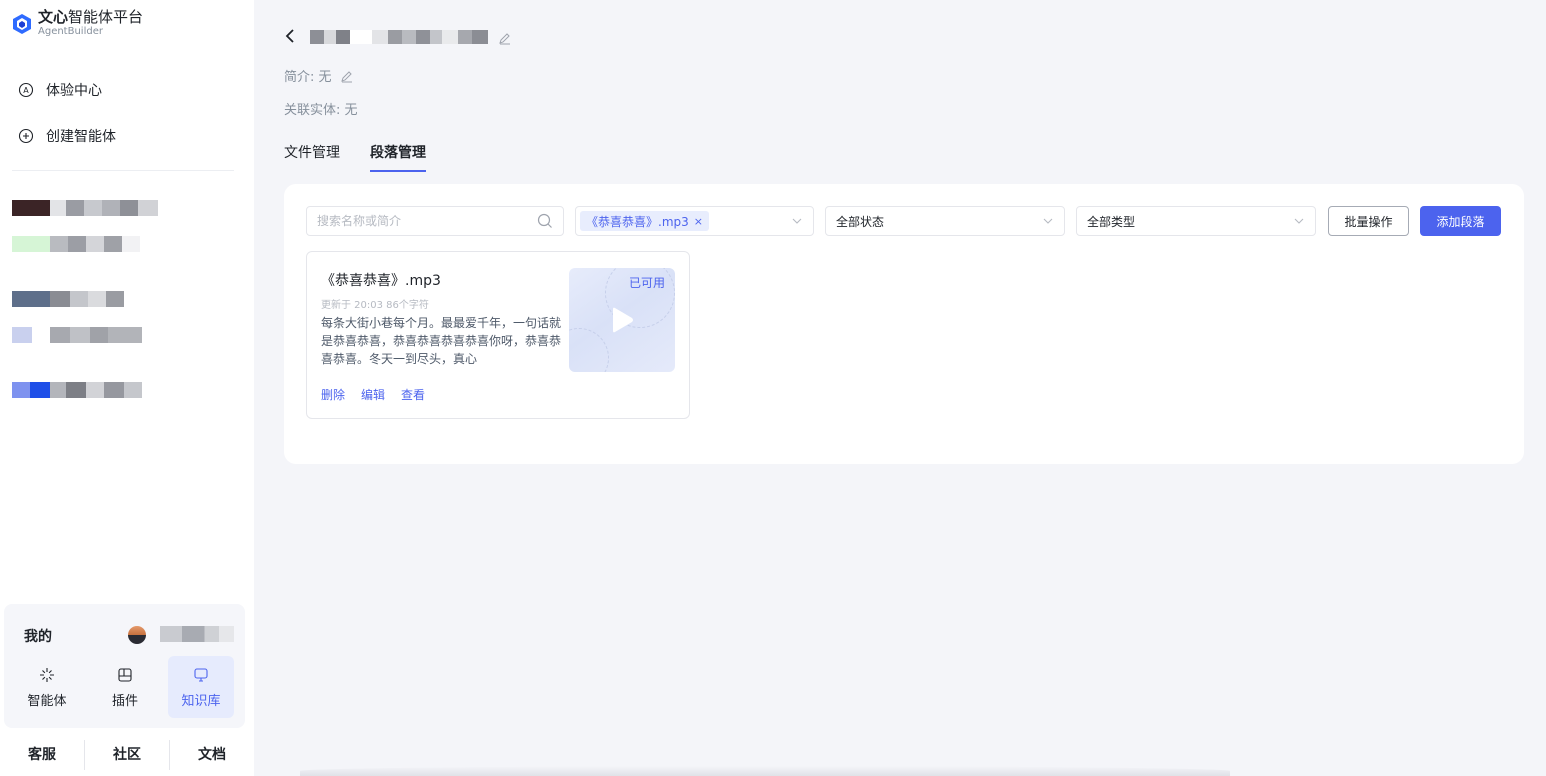 This screenshot has height=776, width=1546. What do you see at coordinates (22, 23) in the screenshot?
I see `logo-icon` at bounding box center [22, 23].